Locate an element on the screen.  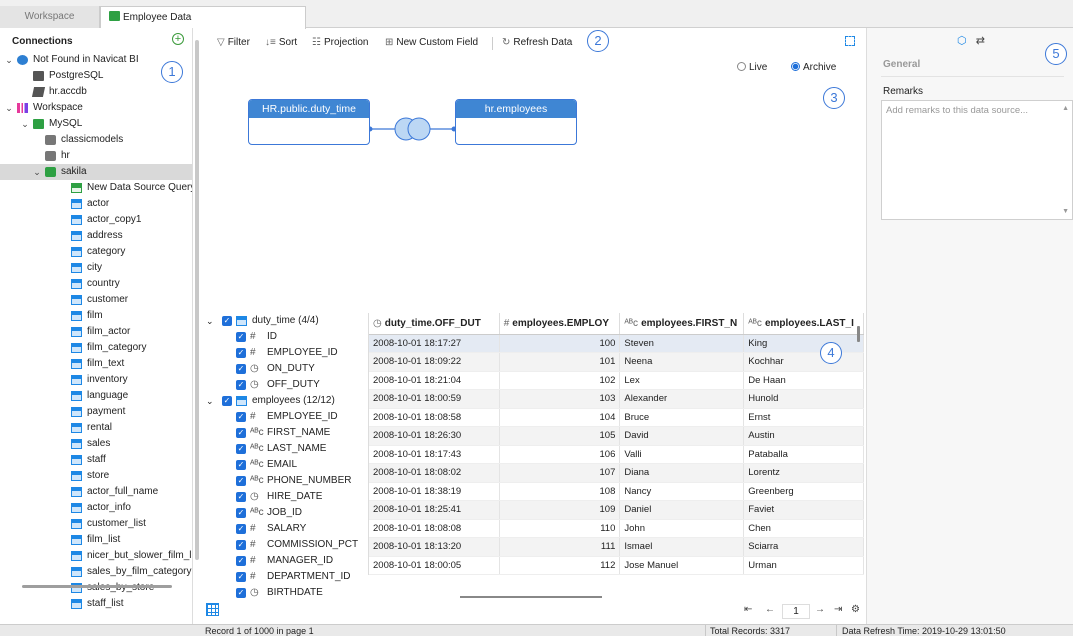
table-cell: David is located at coordinates (682, 436).